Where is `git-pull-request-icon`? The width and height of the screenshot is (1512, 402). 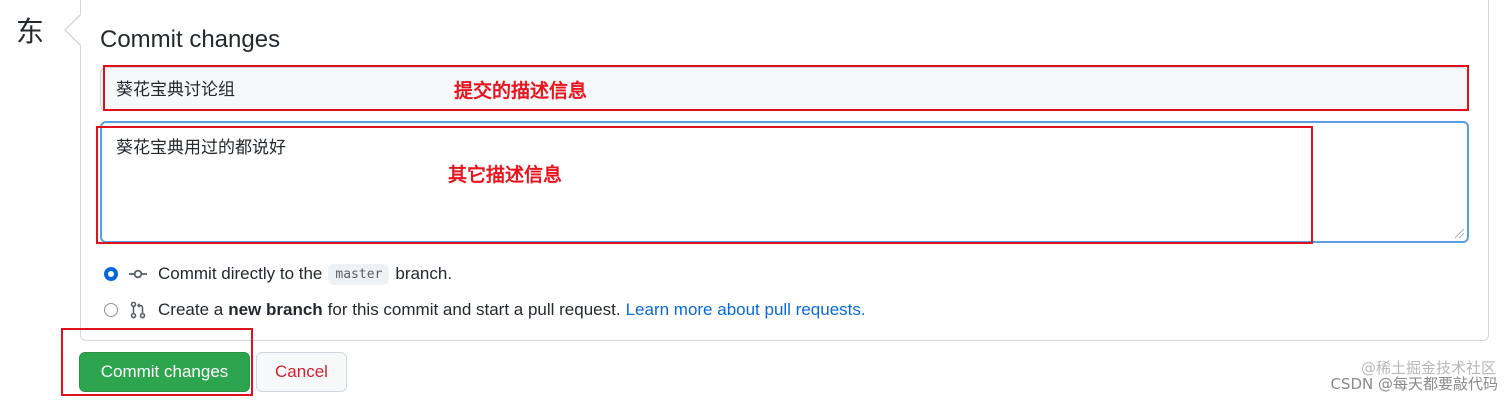 git-pull-request-icon is located at coordinates (138, 310).